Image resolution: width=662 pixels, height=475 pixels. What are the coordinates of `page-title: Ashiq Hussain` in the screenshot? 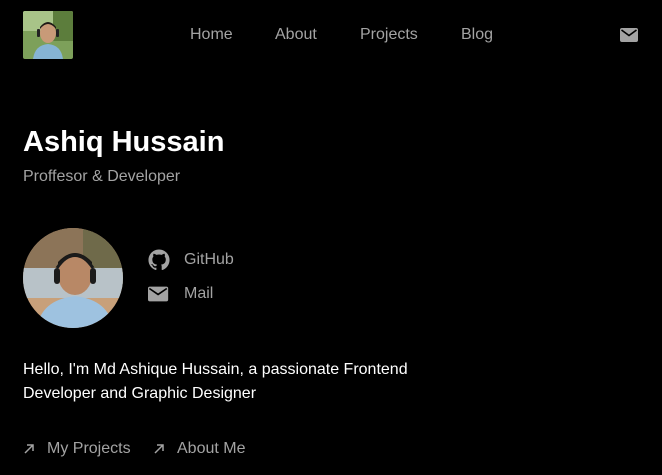 It's located at (124, 142).